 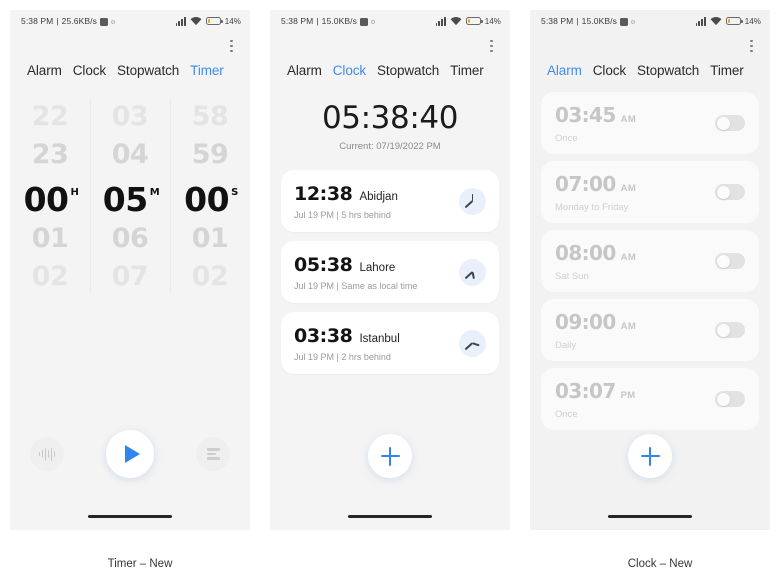 I want to click on alarm-row: 09:00 AM Daily, so click(x=650, y=330).